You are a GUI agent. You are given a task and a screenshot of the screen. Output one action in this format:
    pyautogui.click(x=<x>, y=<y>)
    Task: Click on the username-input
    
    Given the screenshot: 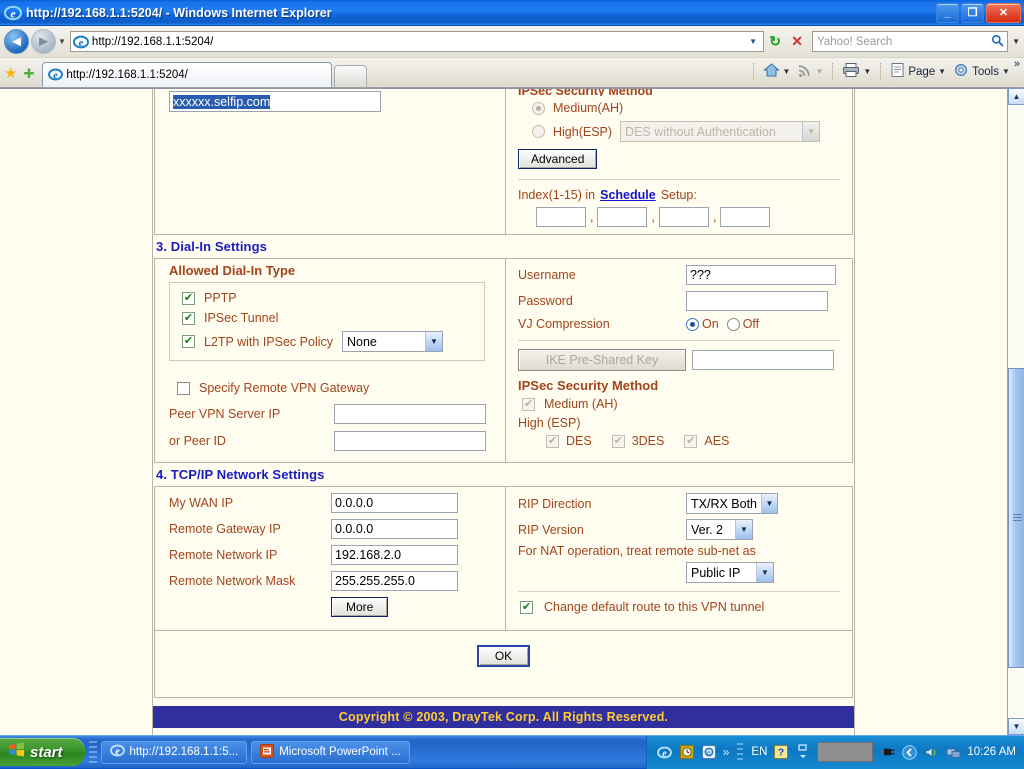 What is the action you would take?
    pyautogui.click(x=761, y=275)
    